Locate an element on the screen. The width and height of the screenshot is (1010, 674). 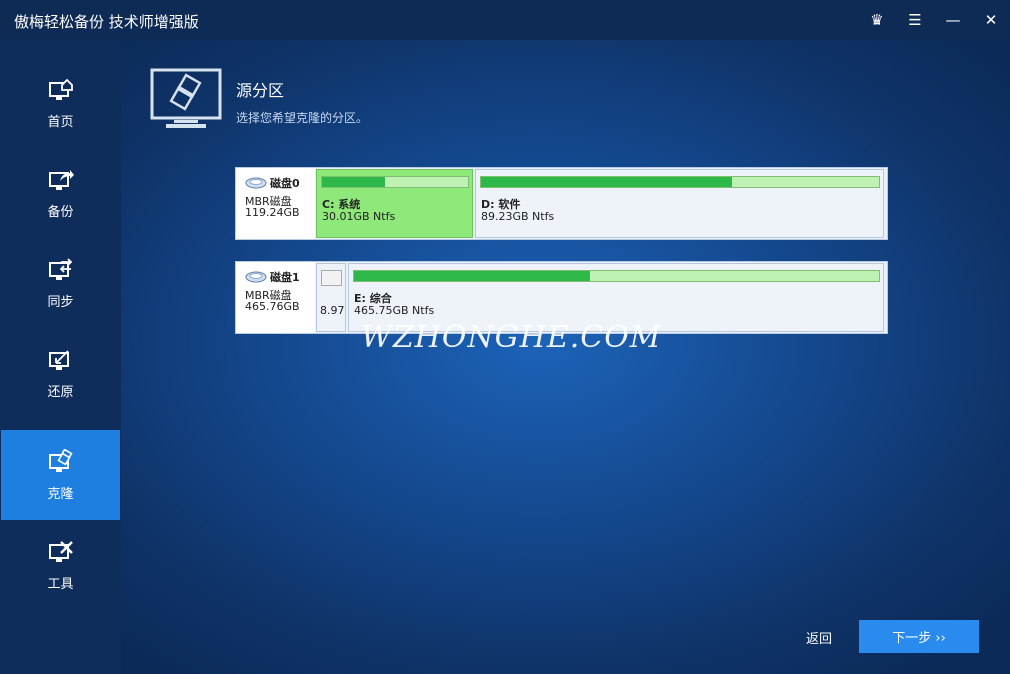
partition-d: D: 软件 89.23GB Ntfs is located at coordinates (679, 203).